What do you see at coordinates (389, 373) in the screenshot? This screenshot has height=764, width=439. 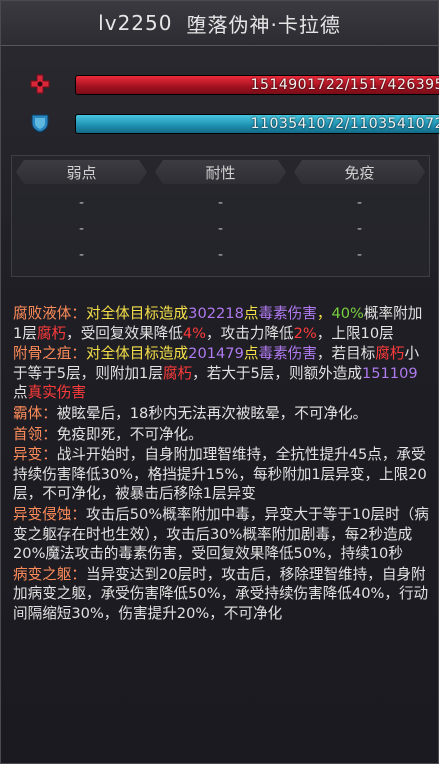 I see `skill-text-segment: 151109` at bounding box center [389, 373].